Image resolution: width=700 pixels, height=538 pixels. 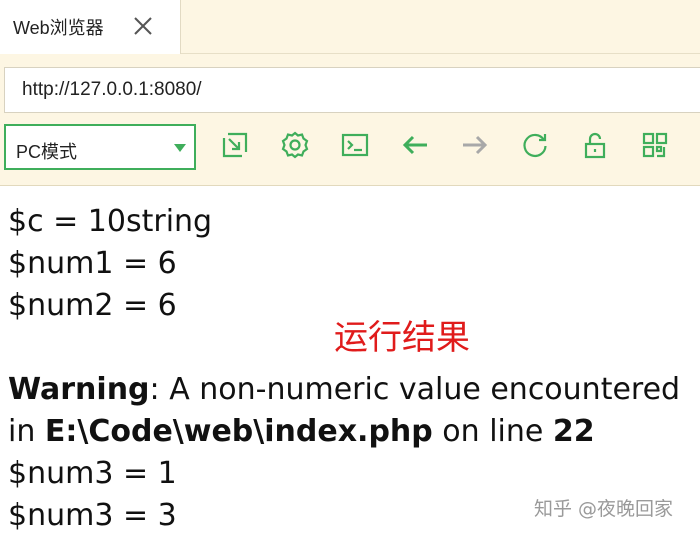 What do you see at coordinates (604, 509) in the screenshot?
I see `watermark: 知乎 @夜晚回家` at bounding box center [604, 509].